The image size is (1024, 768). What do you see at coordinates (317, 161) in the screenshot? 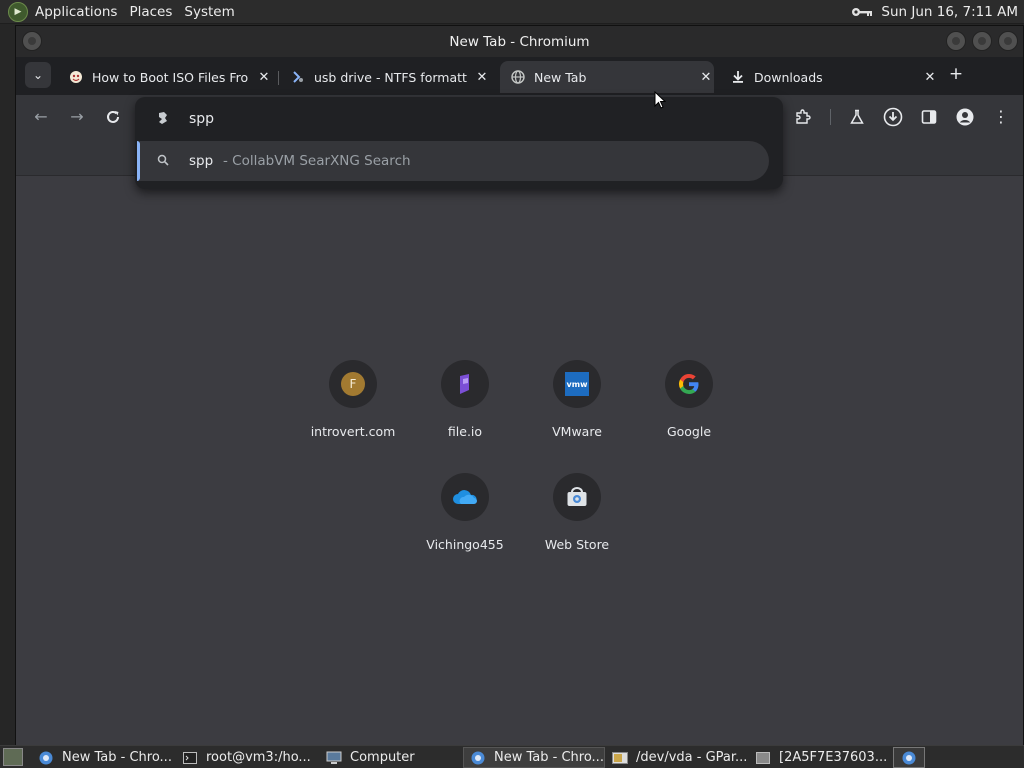
I see `suggestion-description: - CollabVM SearXNG Search` at bounding box center [317, 161].